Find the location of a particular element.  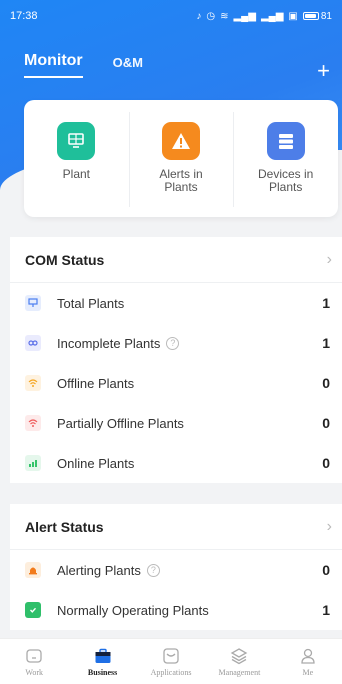

com-status-header: COM Status › is located at coordinates (176, 260).